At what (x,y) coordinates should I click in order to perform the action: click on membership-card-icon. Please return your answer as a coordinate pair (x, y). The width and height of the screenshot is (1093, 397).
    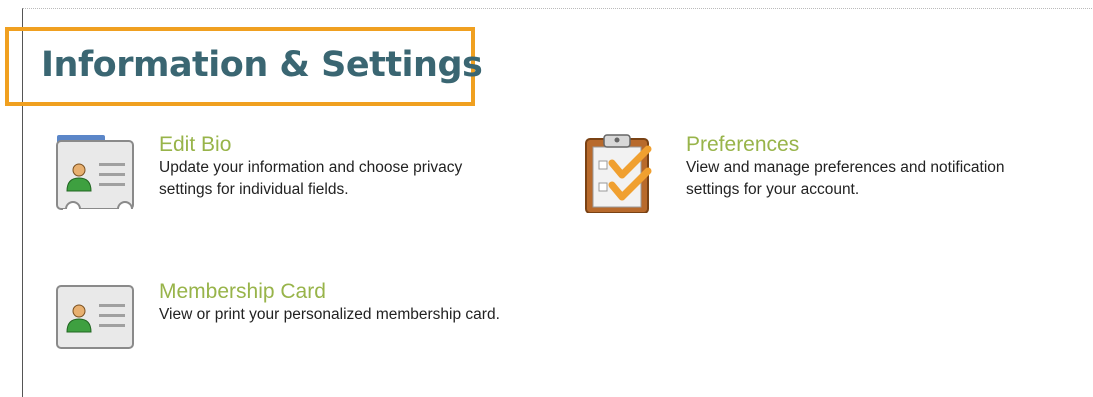
    Looking at the image, I should click on (95, 320).